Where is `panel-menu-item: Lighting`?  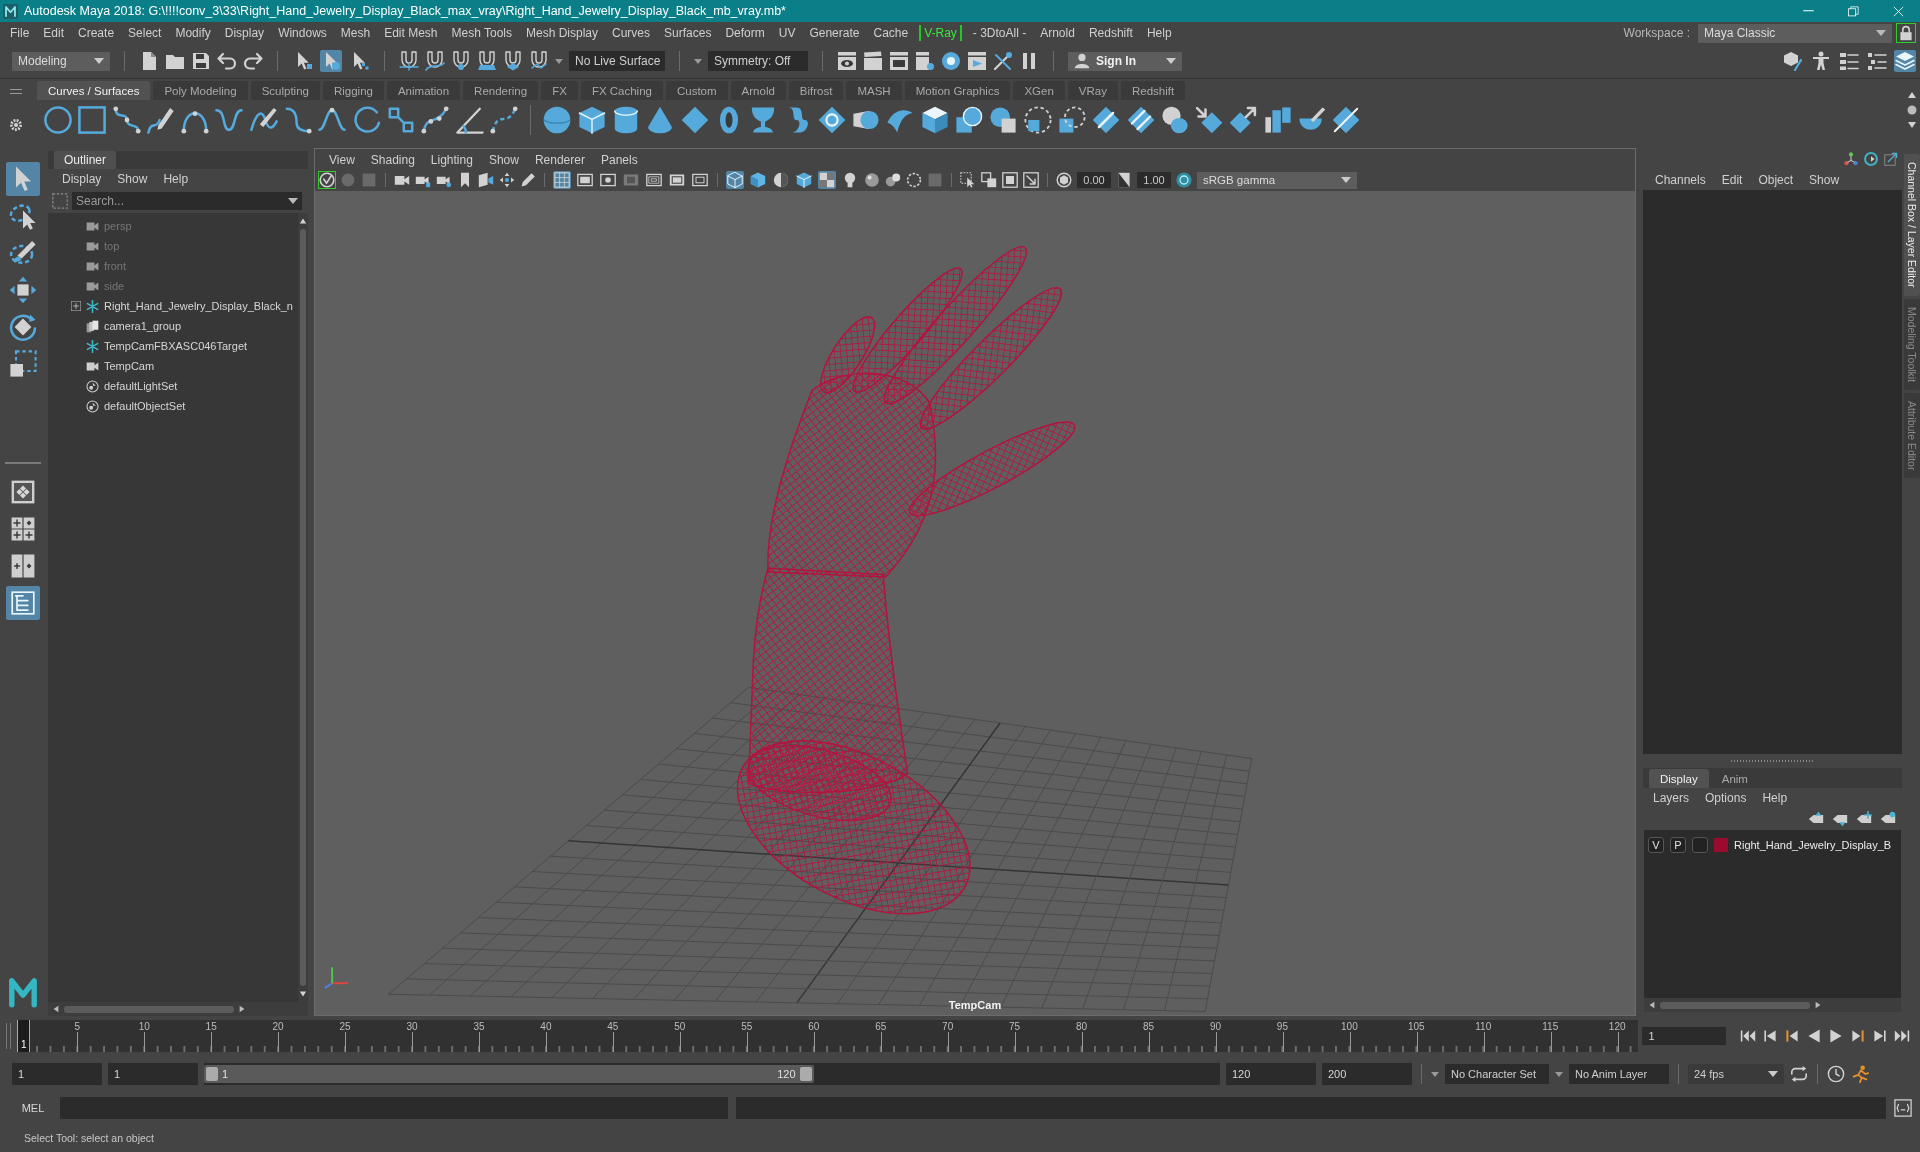 panel-menu-item: Lighting is located at coordinates (451, 160).